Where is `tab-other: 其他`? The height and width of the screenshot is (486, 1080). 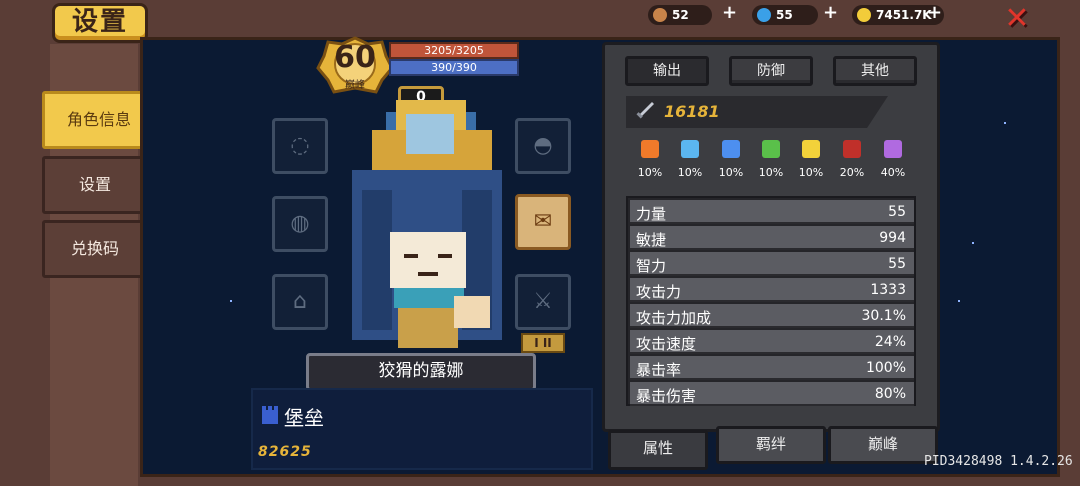
tab-other: 其他 is located at coordinates (875, 71).